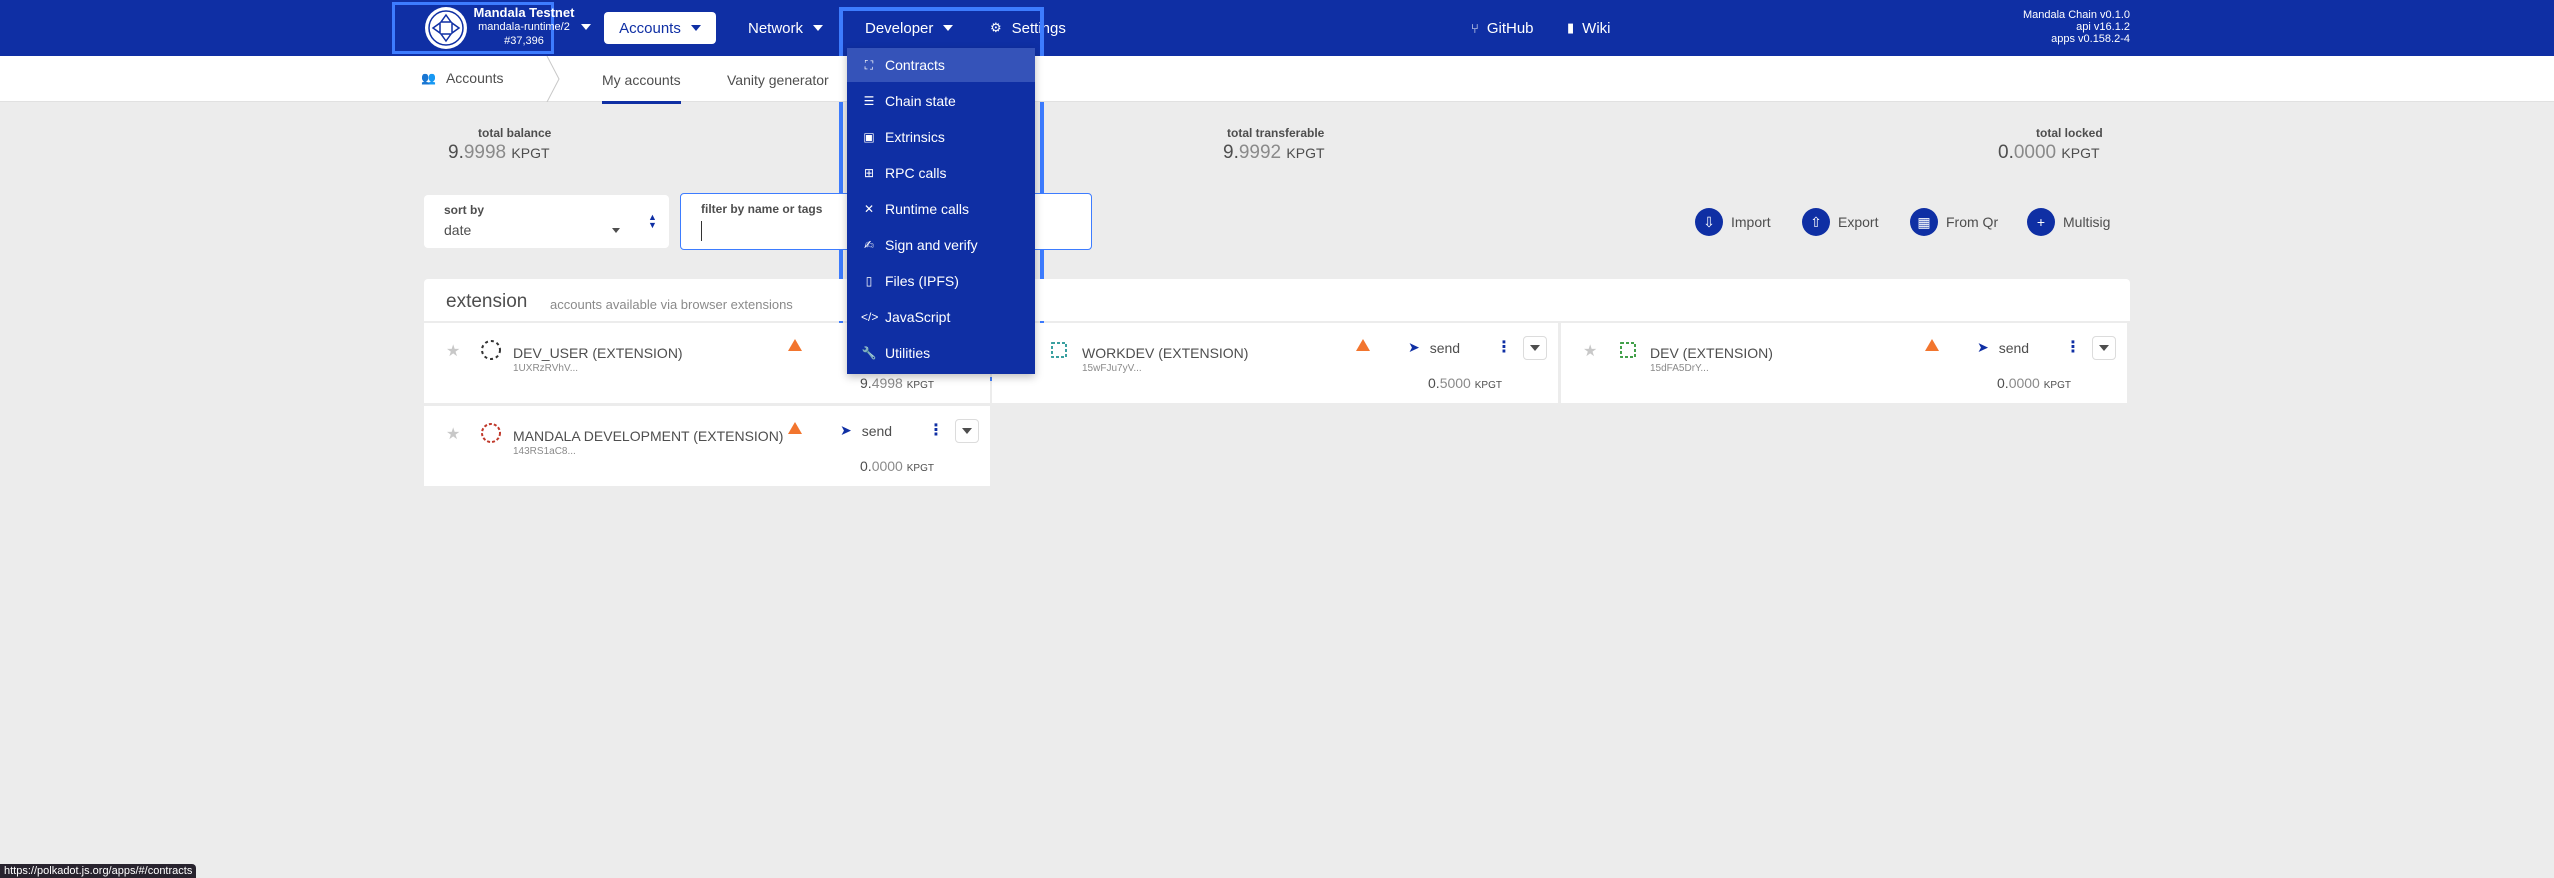 The image size is (2554, 878). Describe the element at coordinates (1816, 222) in the screenshot. I see `export-icon: ⇧` at that location.